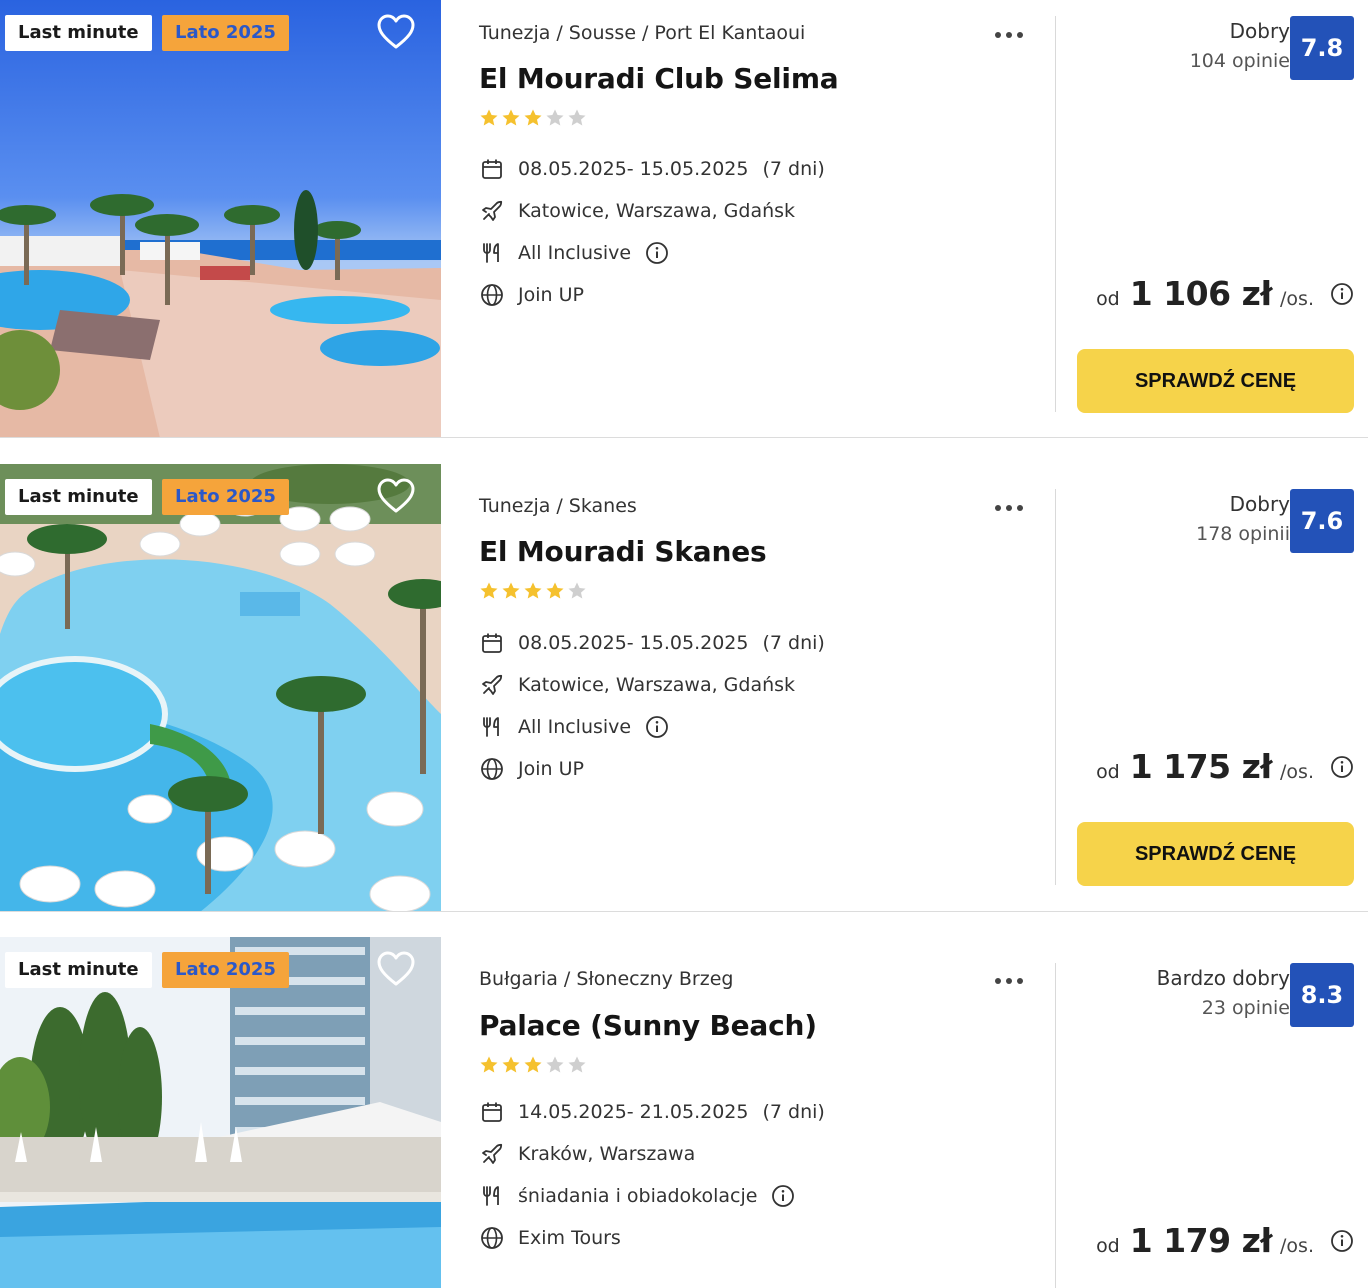 This screenshot has height=1288, width=1368. Describe the element at coordinates (1201, 293) in the screenshot. I see `price-amount: 1 106 zł` at that location.